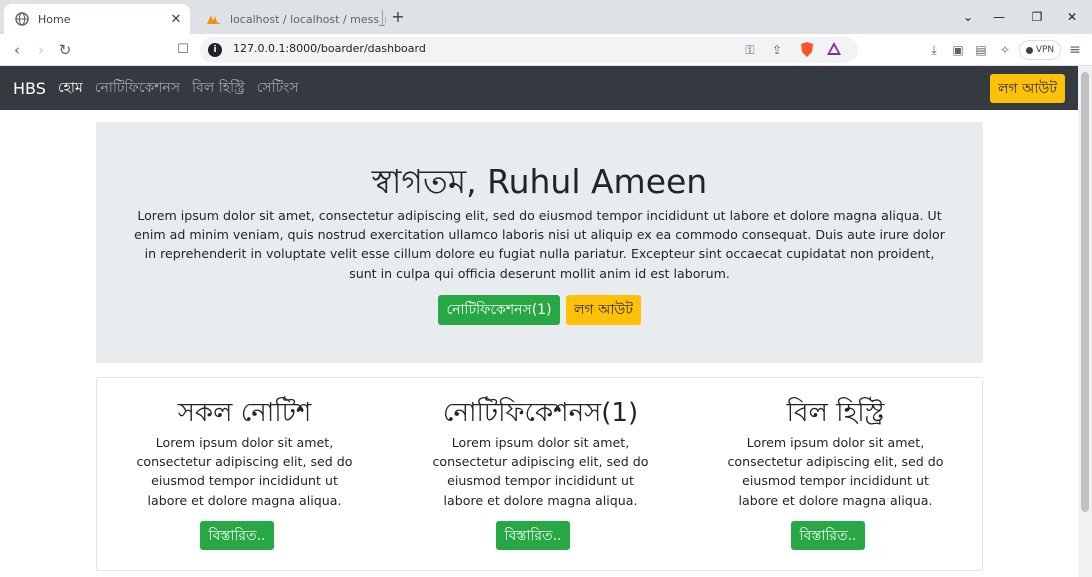 This screenshot has height=577, width=1092. What do you see at coordinates (1027, 88) in the screenshot?
I see `navbar-logout-button: লগ আউট` at bounding box center [1027, 88].